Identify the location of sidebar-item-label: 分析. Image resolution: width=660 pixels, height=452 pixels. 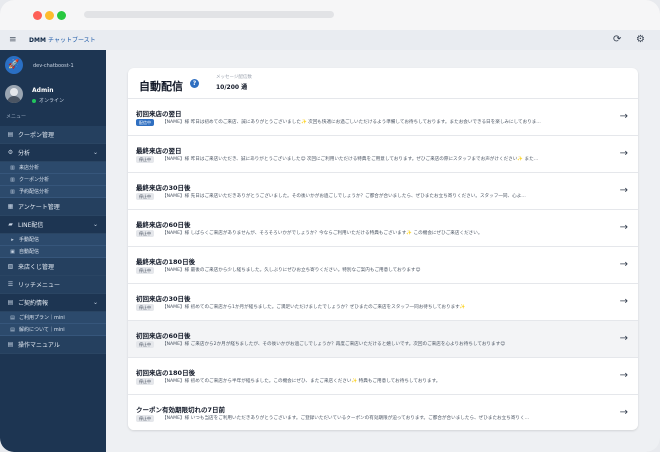
(24, 153).